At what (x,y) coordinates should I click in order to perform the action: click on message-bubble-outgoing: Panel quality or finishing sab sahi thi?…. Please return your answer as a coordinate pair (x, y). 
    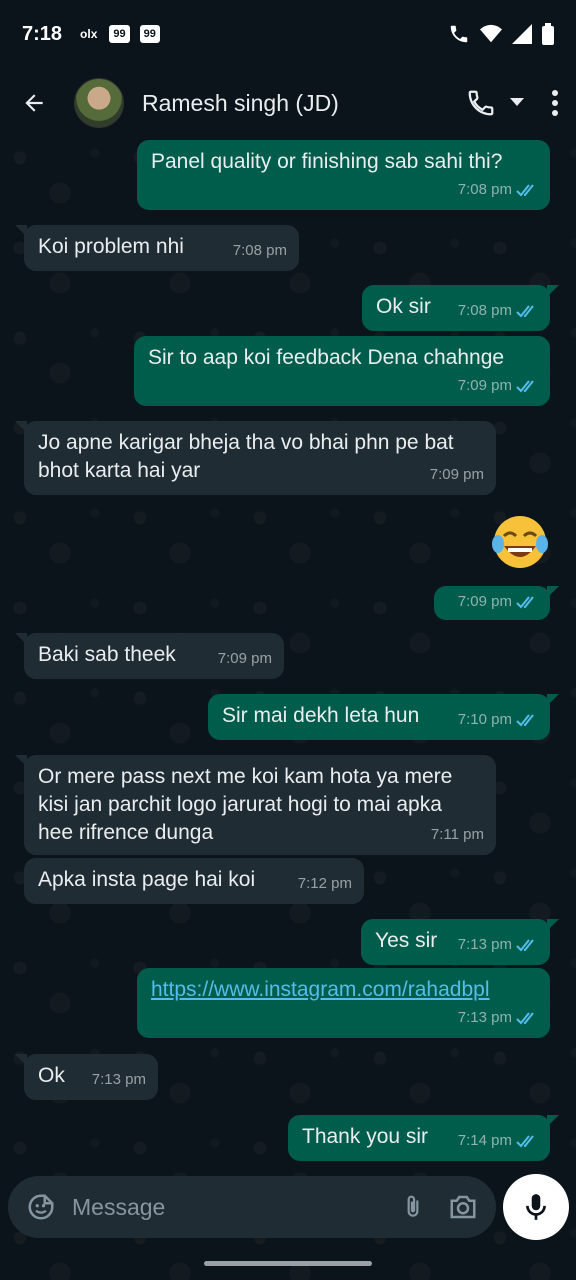
    Looking at the image, I should click on (343, 175).